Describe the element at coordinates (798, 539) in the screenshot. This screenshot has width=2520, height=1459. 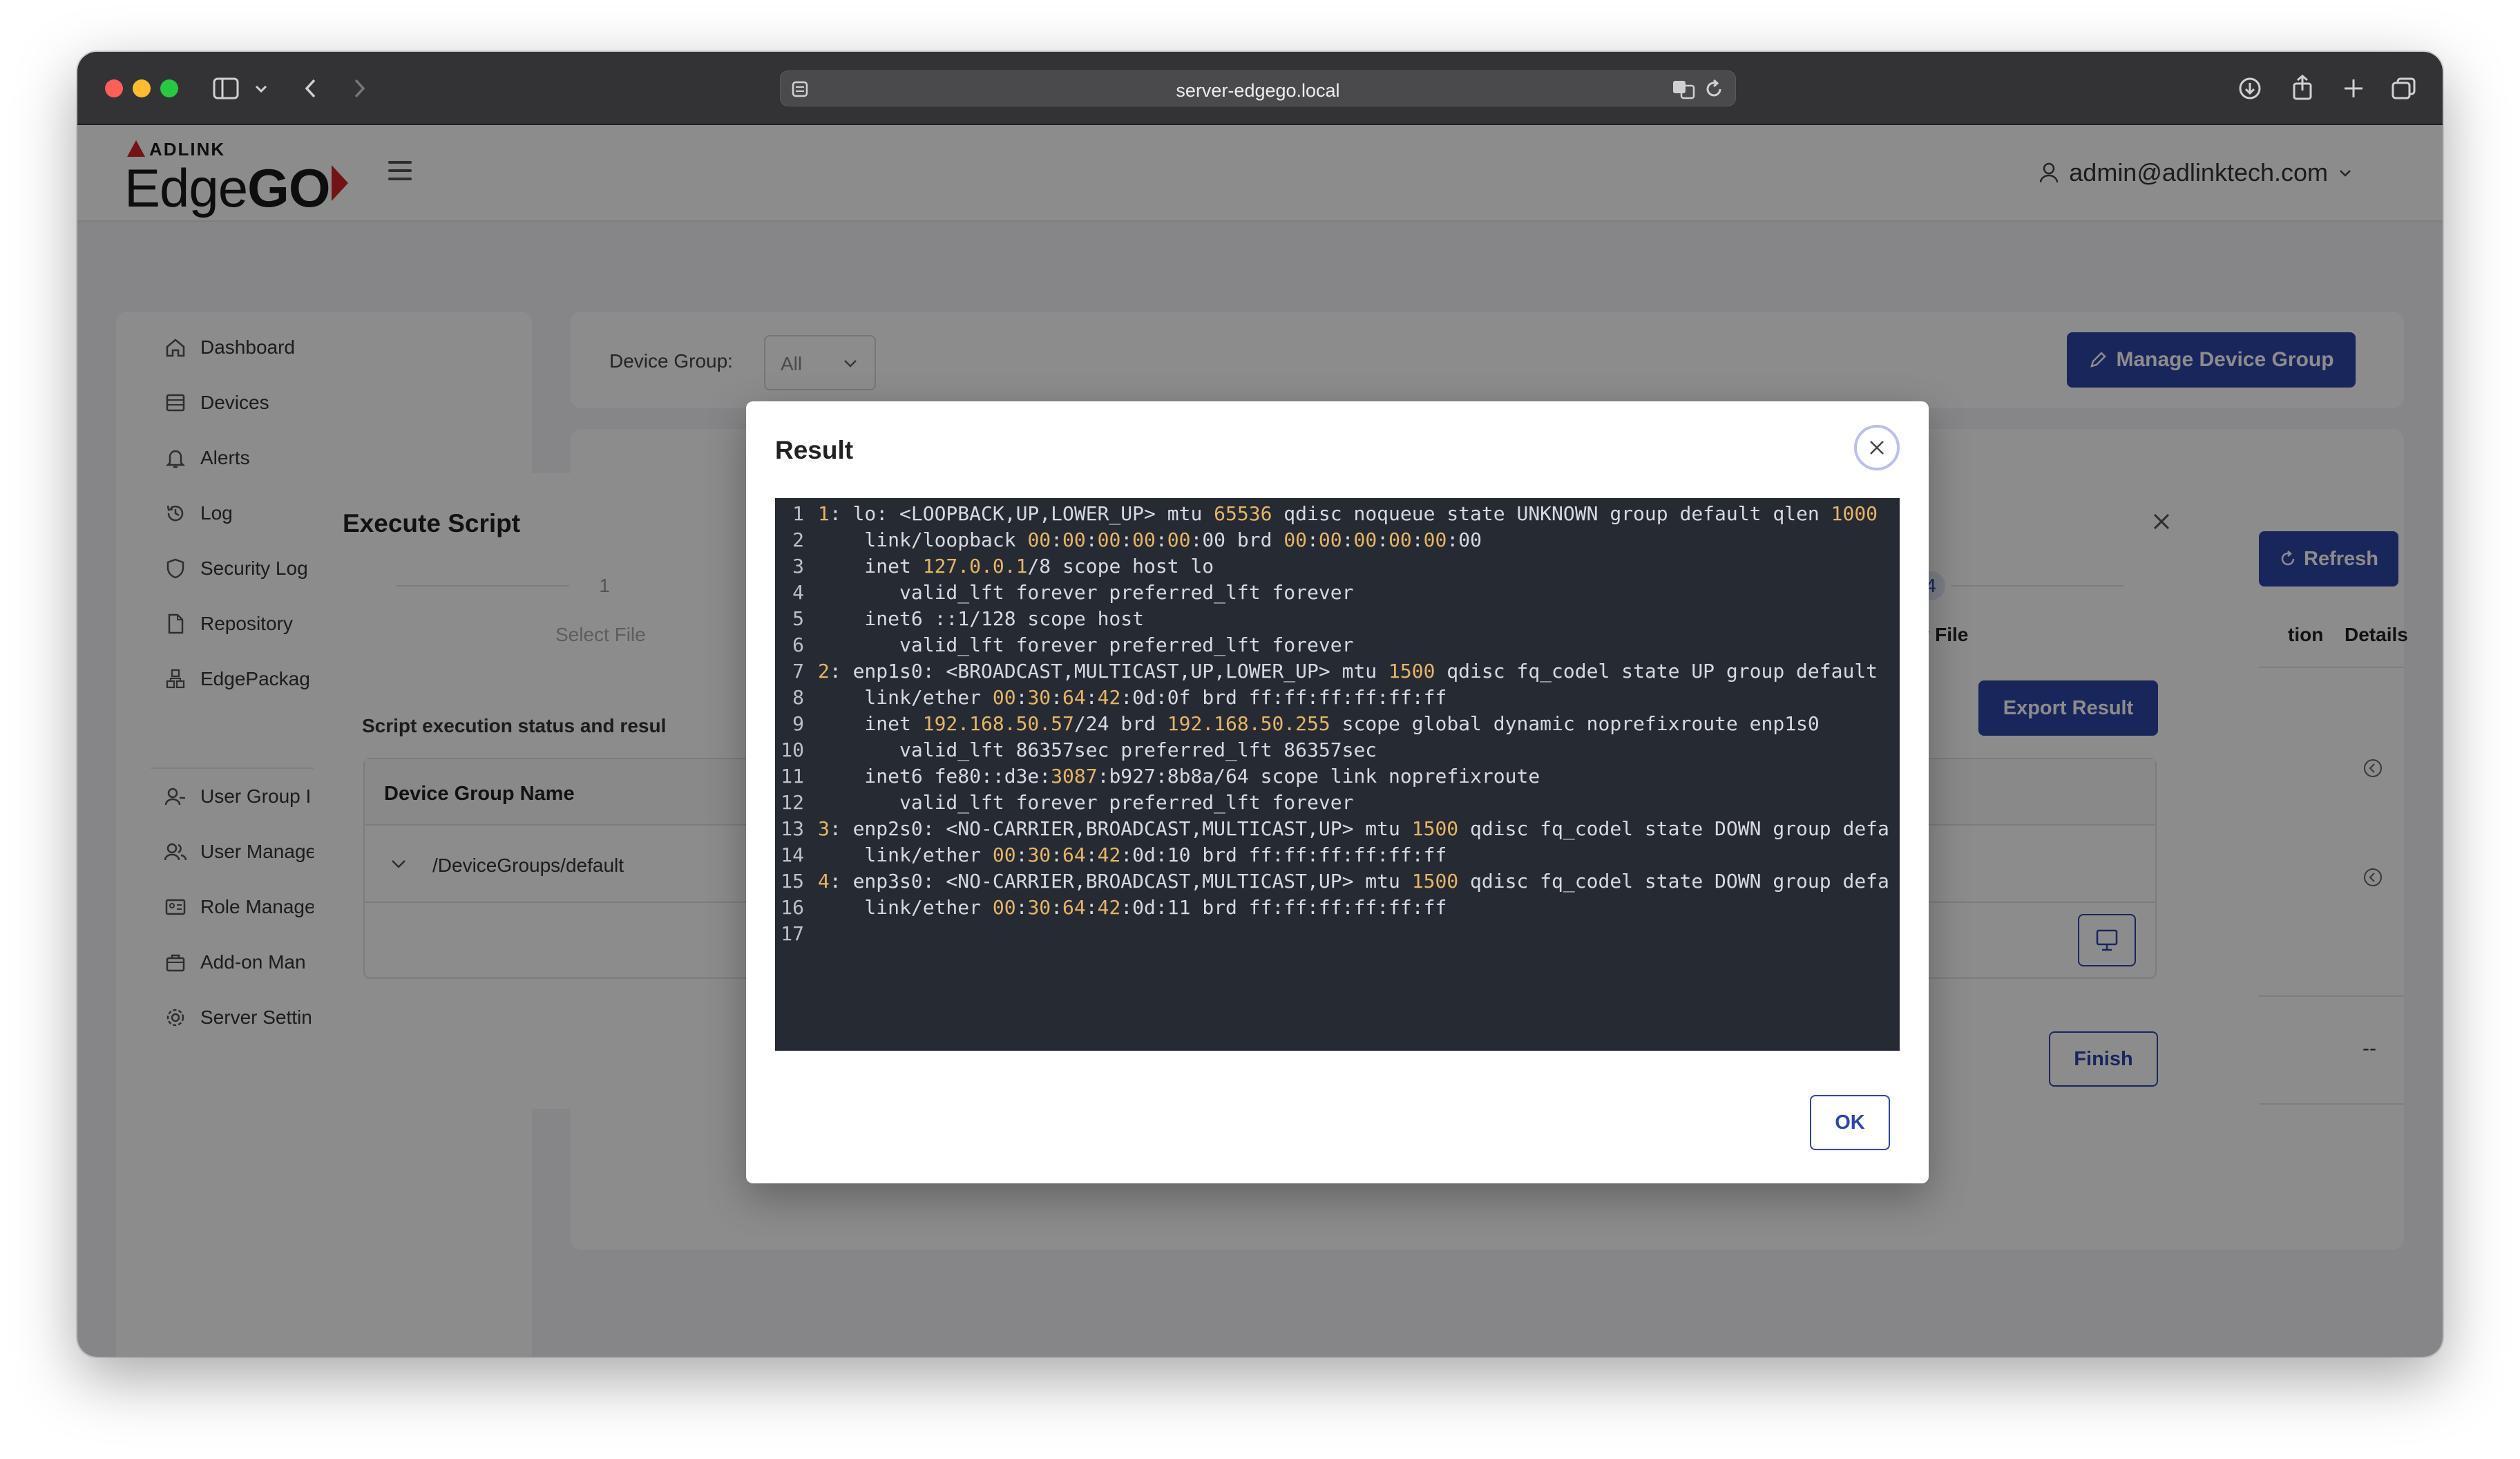
I see `line-number: 2` at that location.